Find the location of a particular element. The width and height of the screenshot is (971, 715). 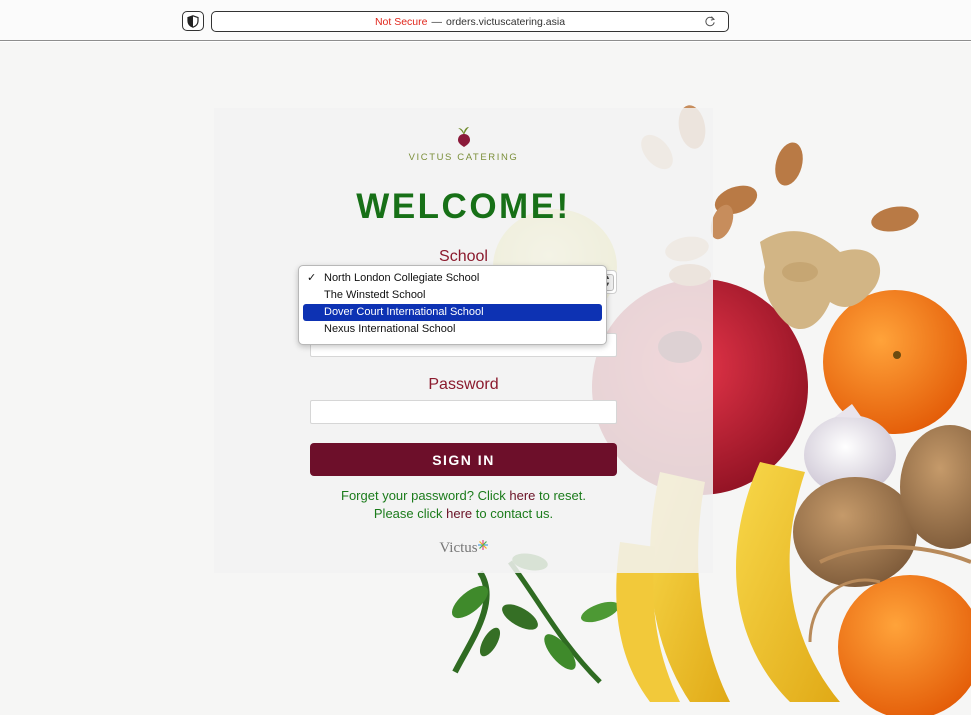

contact-text: Please click here to contact us. is located at coordinates (463, 513).